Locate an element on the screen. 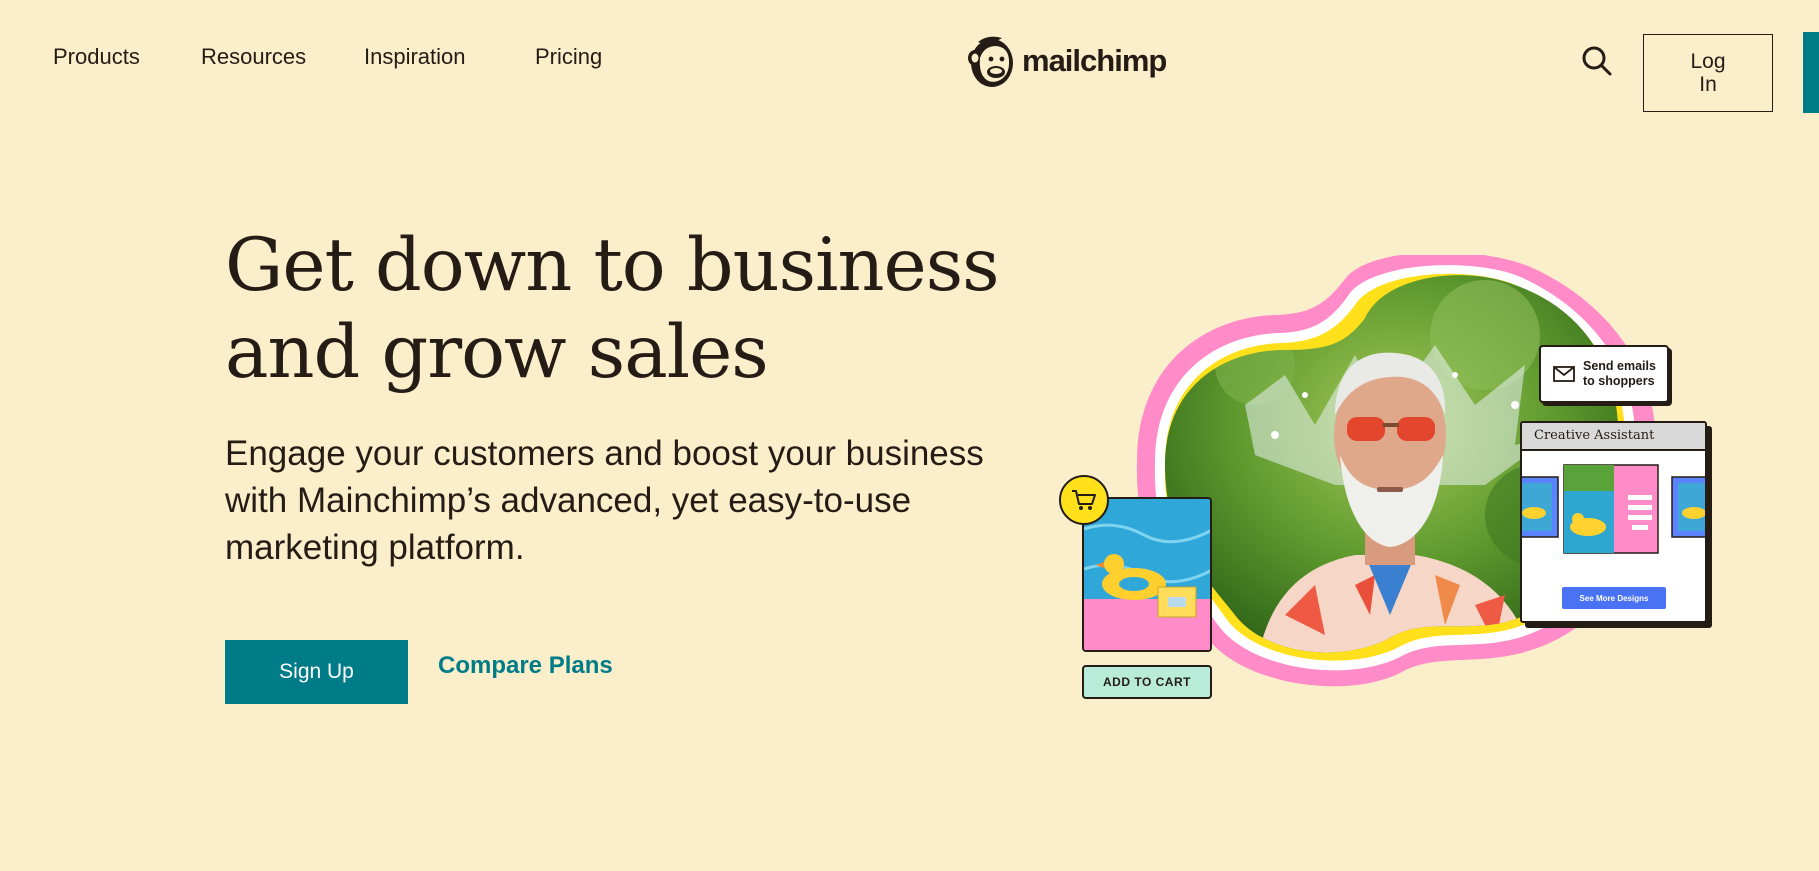 This screenshot has width=1819, height=871. hero-title: Get down to business and grow sales is located at coordinates (612, 309).